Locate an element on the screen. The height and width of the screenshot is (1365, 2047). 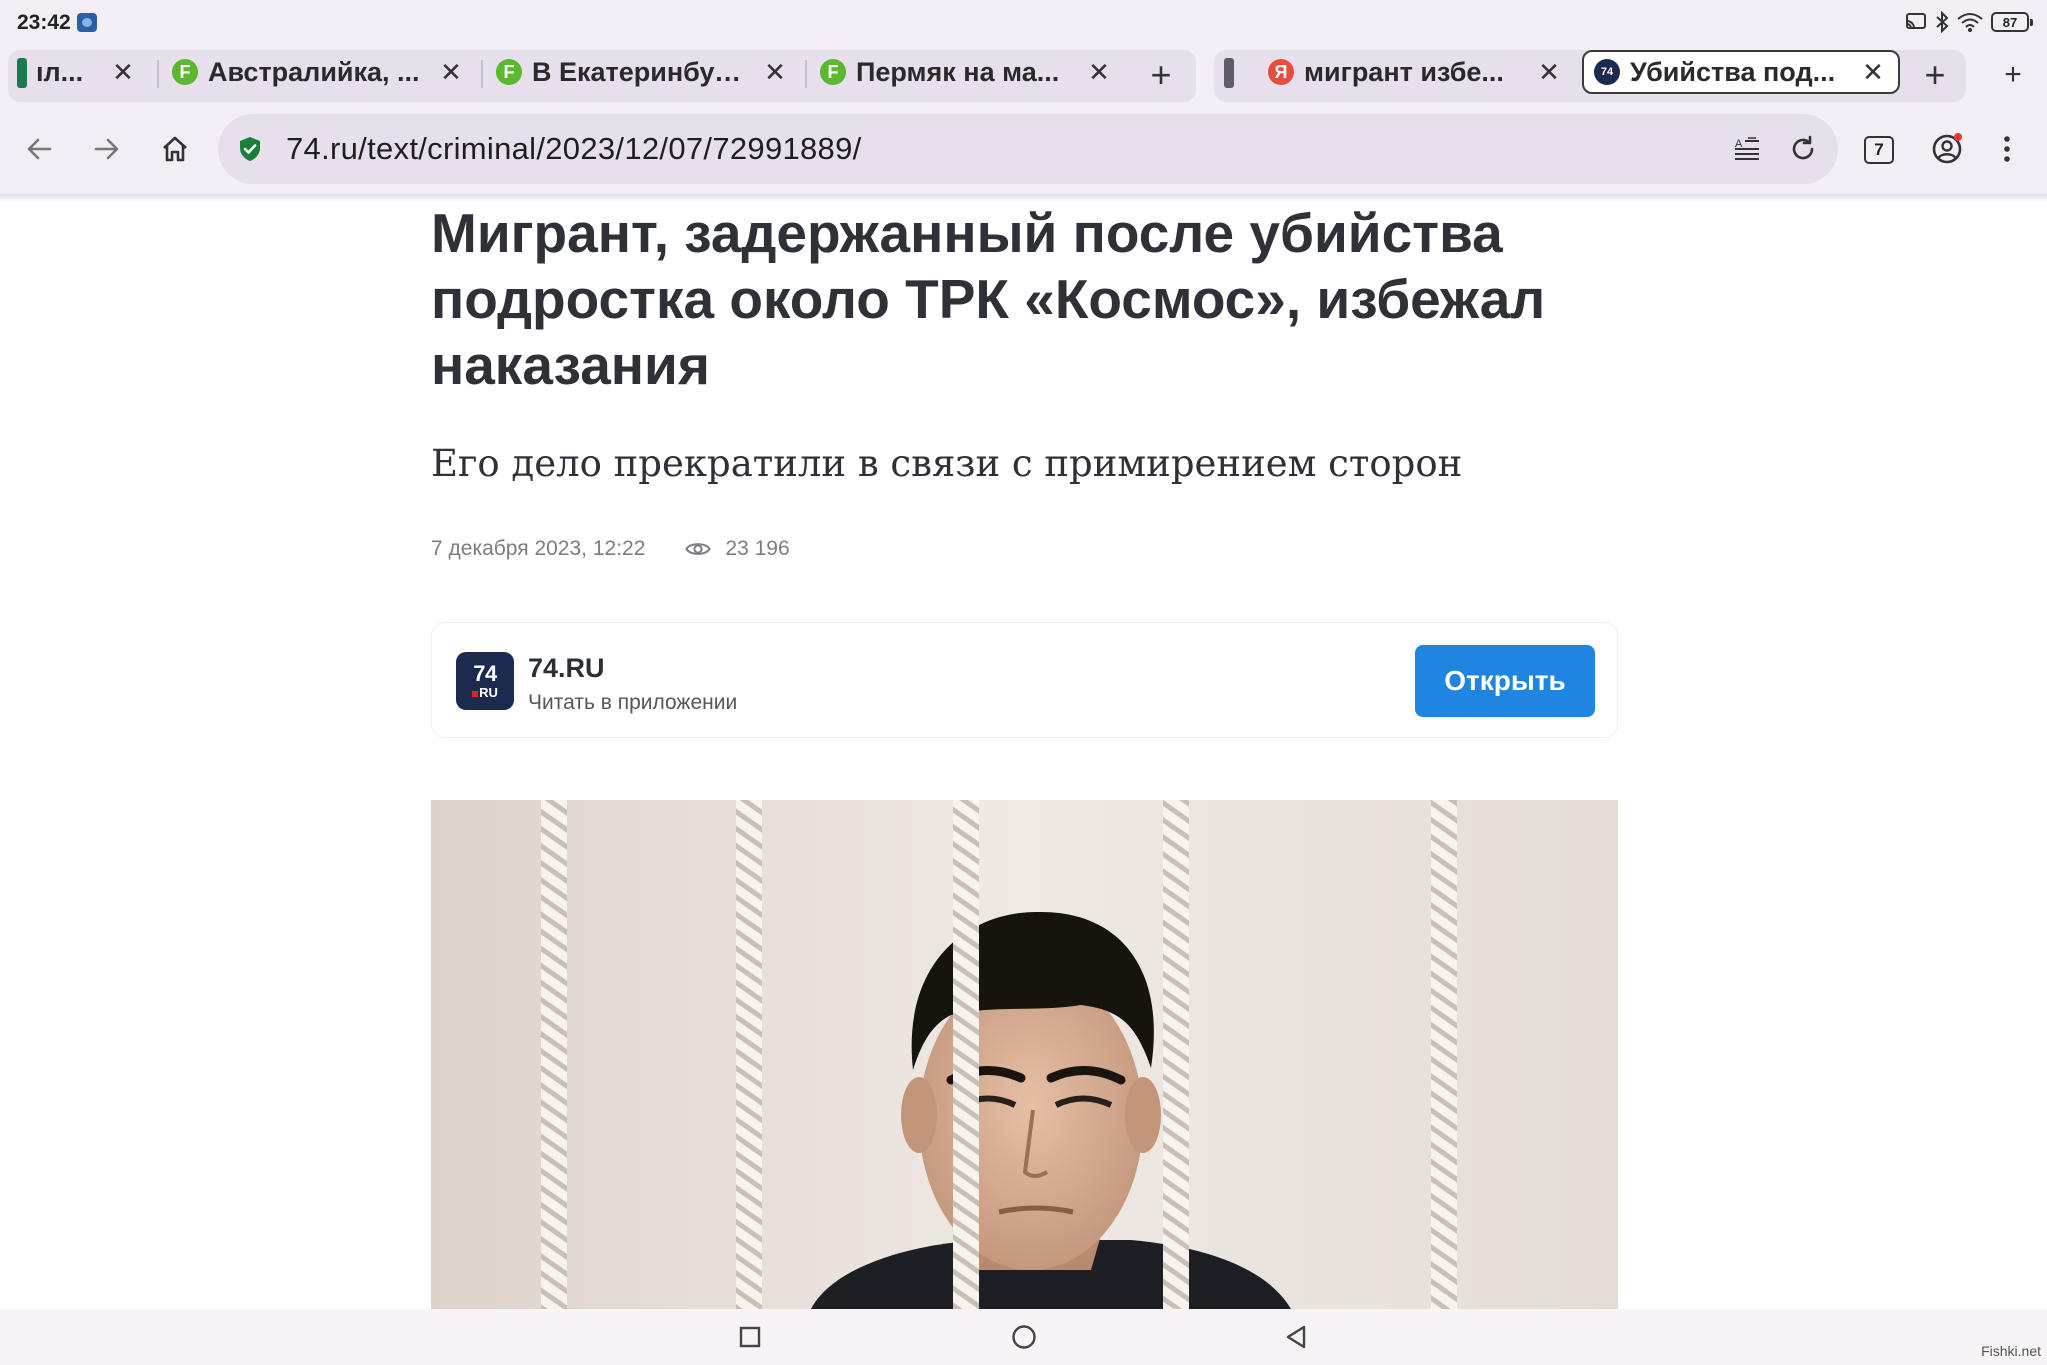
toolbar-shadow is located at coordinates (1023, 198).